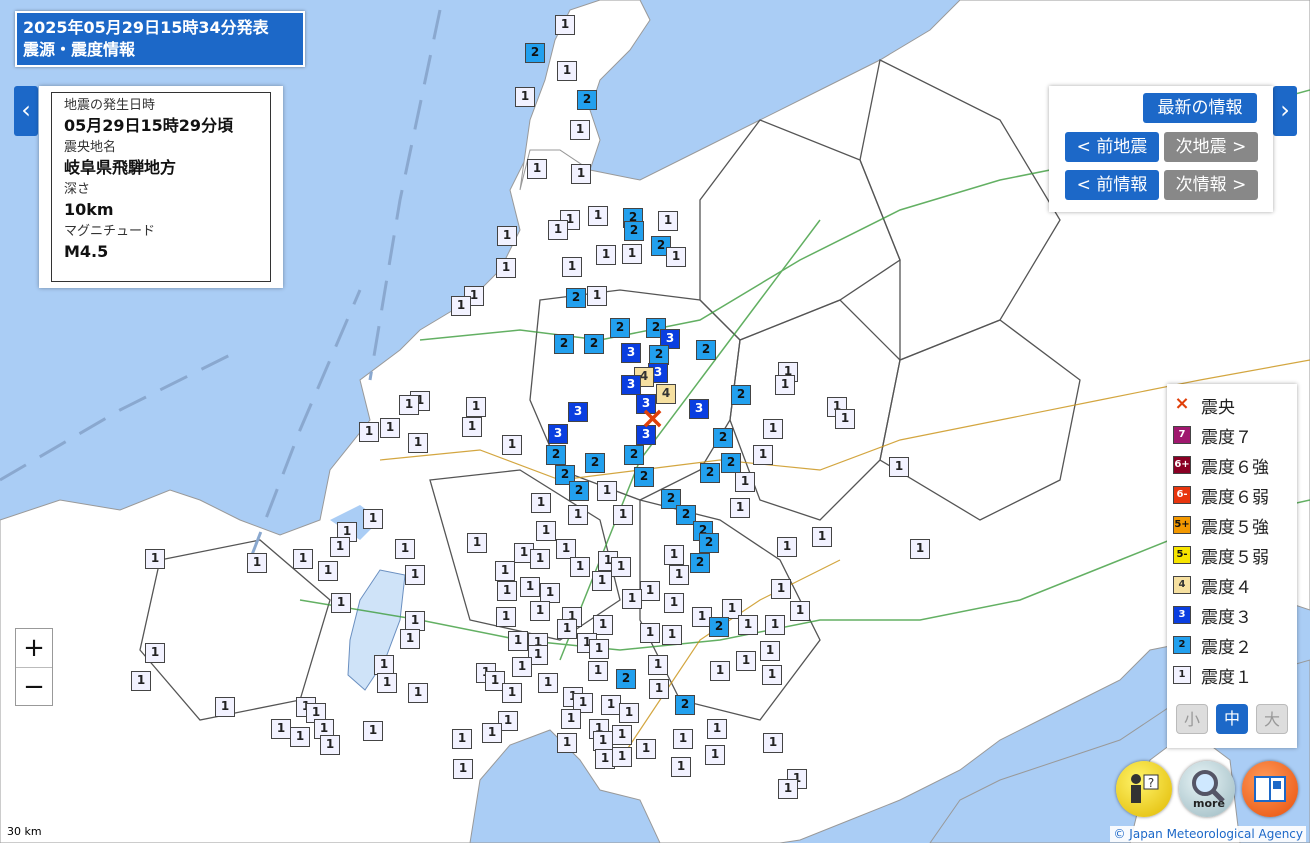 The height and width of the screenshot is (843, 1310). Describe the element at coordinates (1272, 719) in the screenshot. I see `size-large-button: 大` at that location.